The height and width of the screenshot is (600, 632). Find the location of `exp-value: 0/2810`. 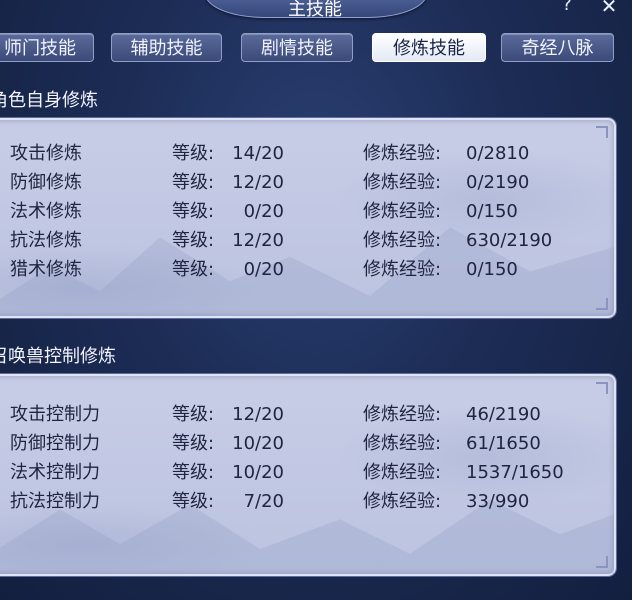

exp-value: 0/2810 is located at coordinates (498, 153).